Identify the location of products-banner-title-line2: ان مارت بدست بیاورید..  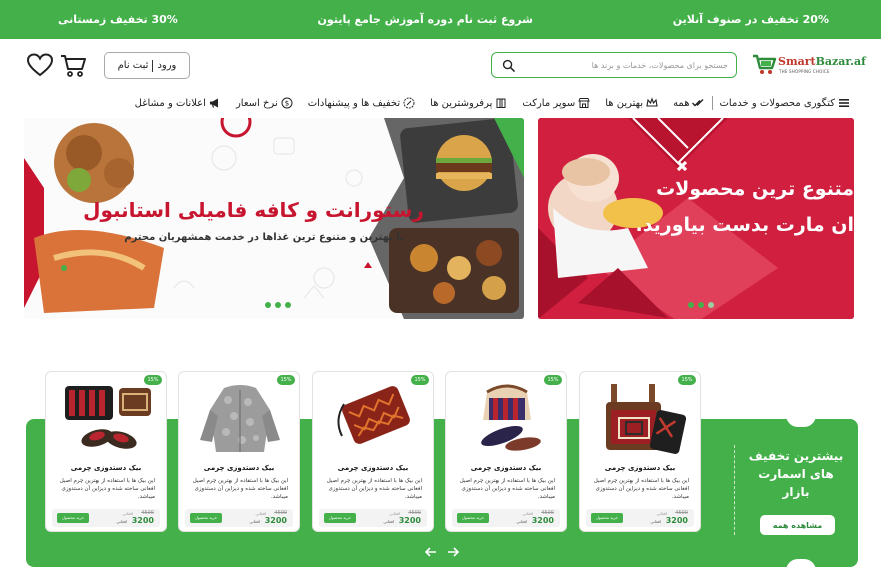
(744, 225).